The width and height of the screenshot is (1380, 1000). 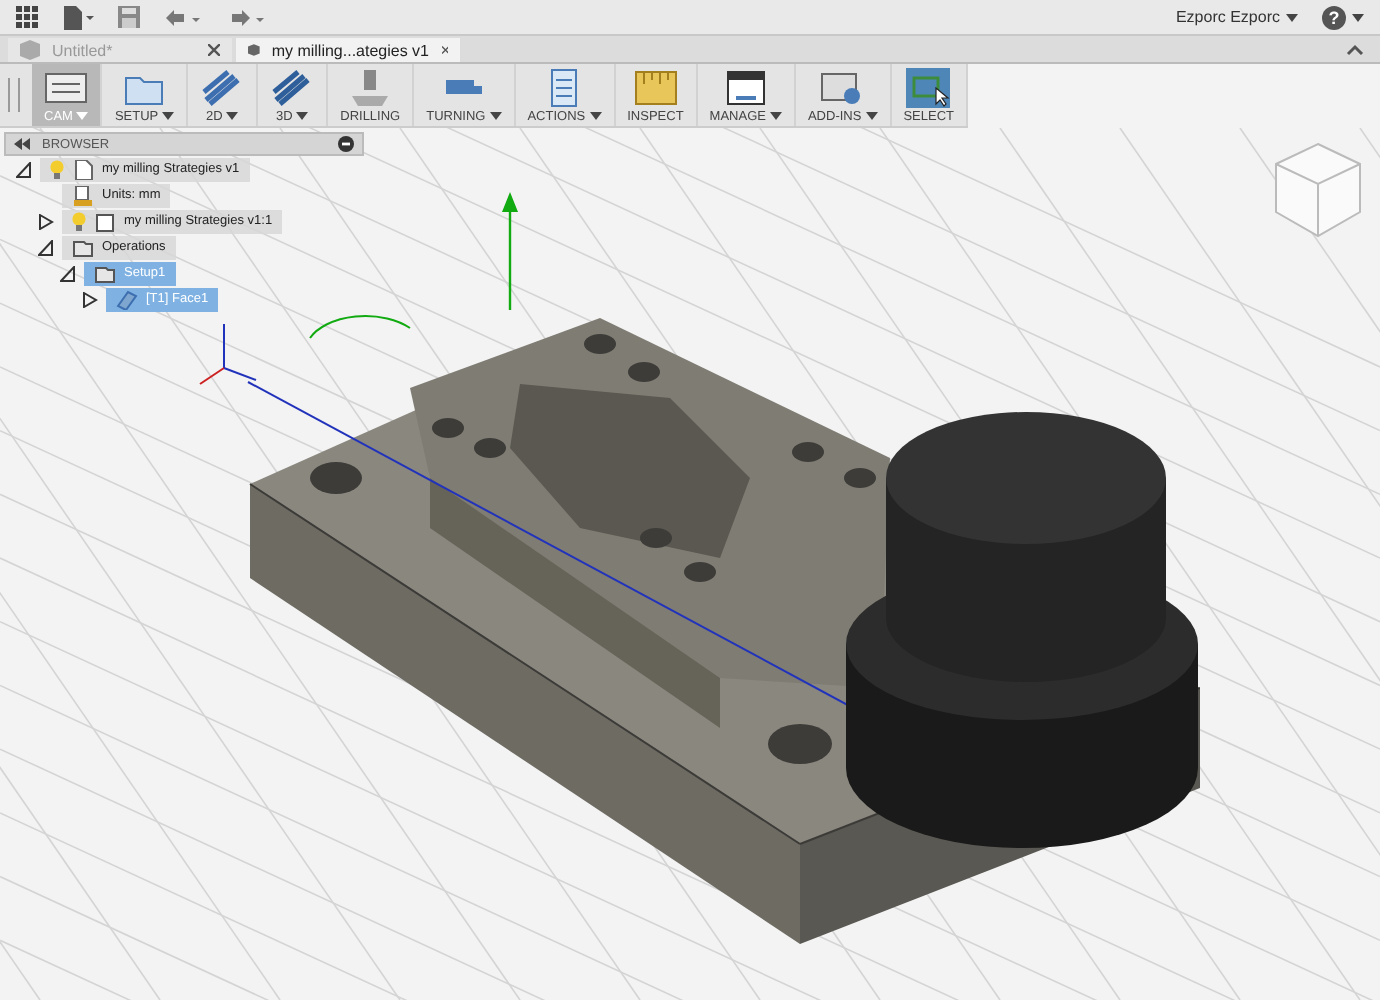 What do you see at coordinates (129, 17) in the screenshot?
I see `save-icon` at bounding box center [129, 17].